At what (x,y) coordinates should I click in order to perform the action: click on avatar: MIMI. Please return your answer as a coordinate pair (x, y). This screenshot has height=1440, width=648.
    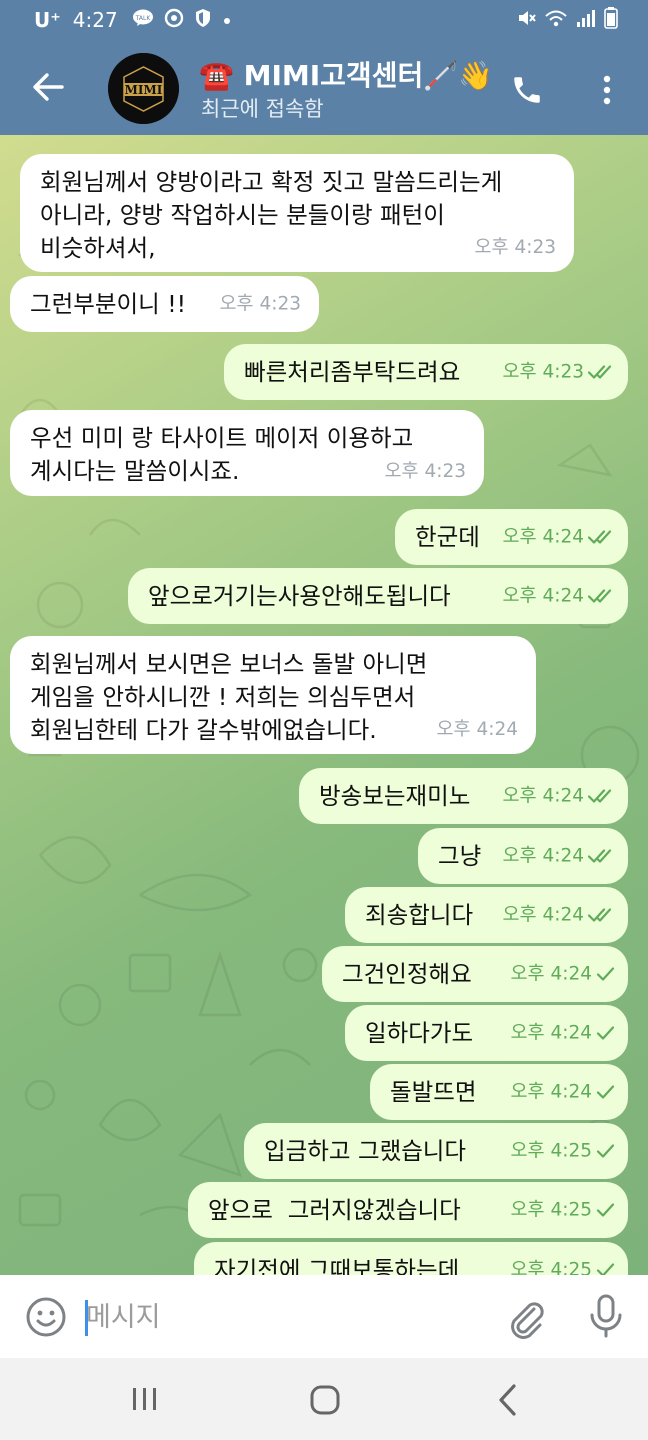
    Looking at the image, I should click on (143, 88).